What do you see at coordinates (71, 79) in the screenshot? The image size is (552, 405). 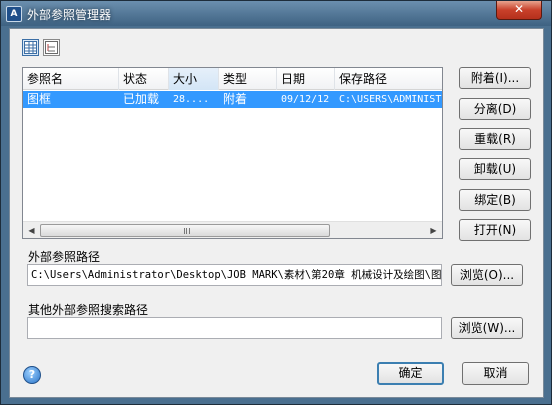 I see `column-header-name: 参照名` at bounding box center [71, 79].